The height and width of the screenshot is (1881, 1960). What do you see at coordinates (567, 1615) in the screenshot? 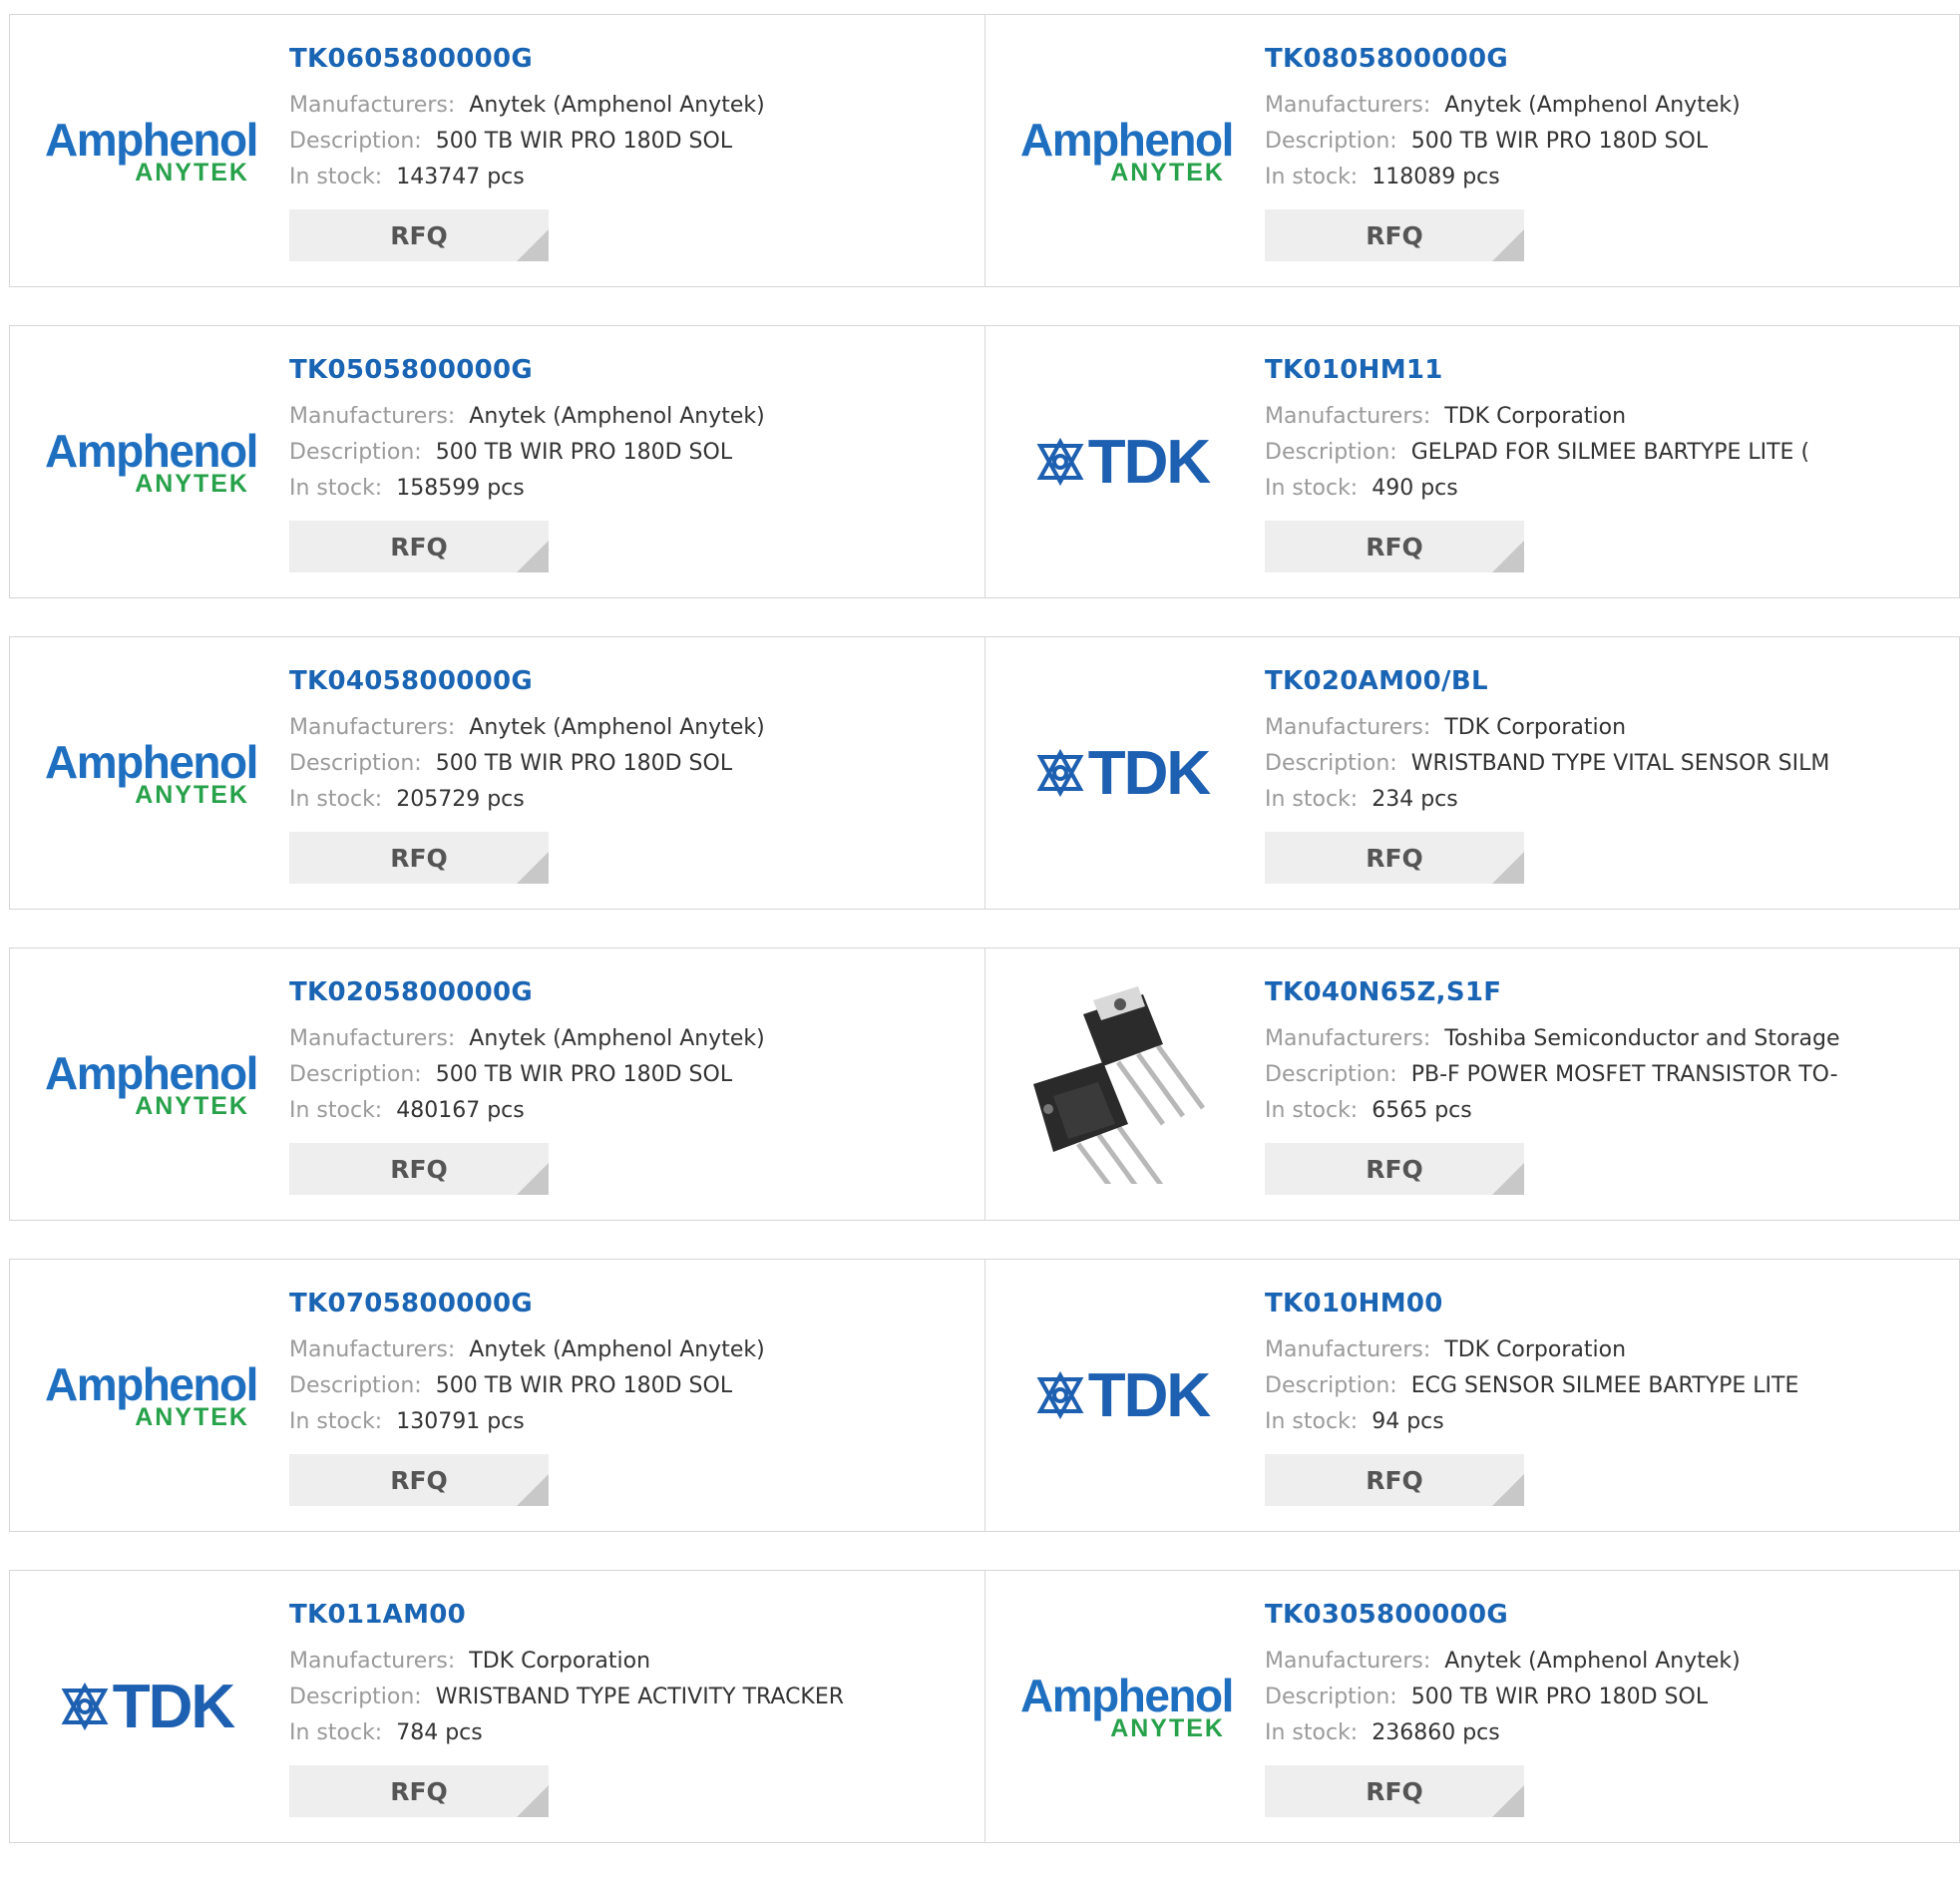
I see `part-number-link: TK011AM00` at bounding box center [567, 1615].